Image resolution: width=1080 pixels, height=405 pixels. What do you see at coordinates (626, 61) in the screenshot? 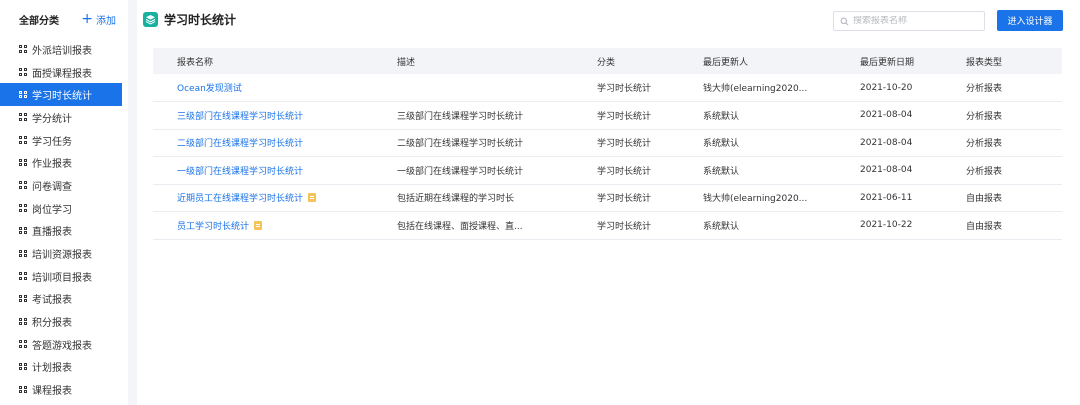
I see `column-header: 分类` at bounding box center [626, 61].